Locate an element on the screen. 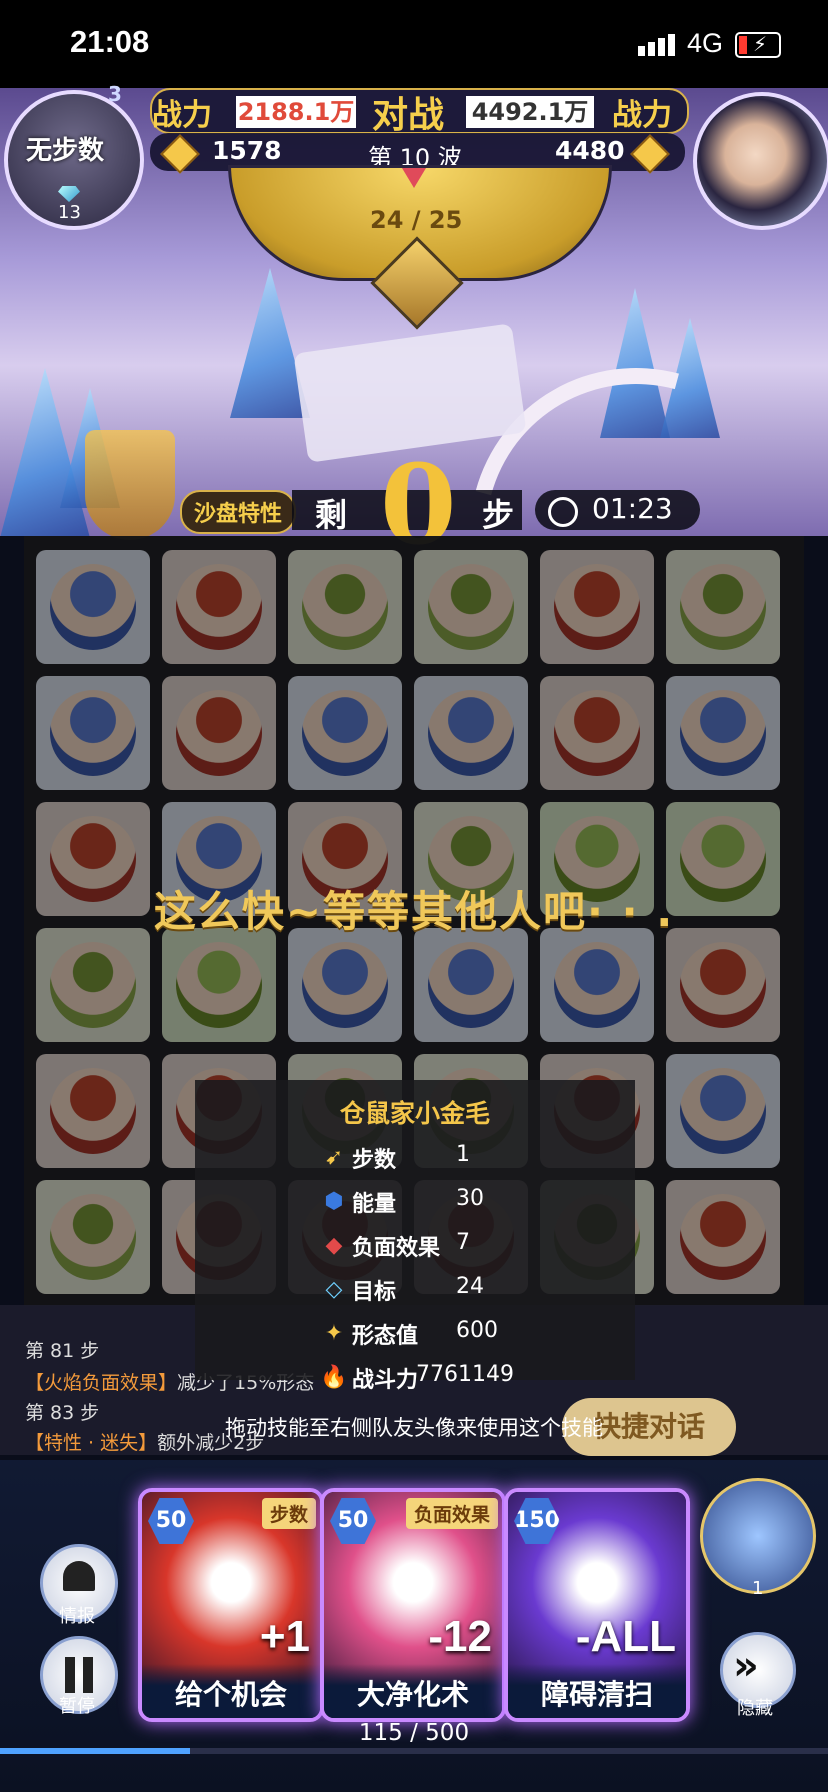  pause-label: 暂停 is located at coordinates (77, 1706).